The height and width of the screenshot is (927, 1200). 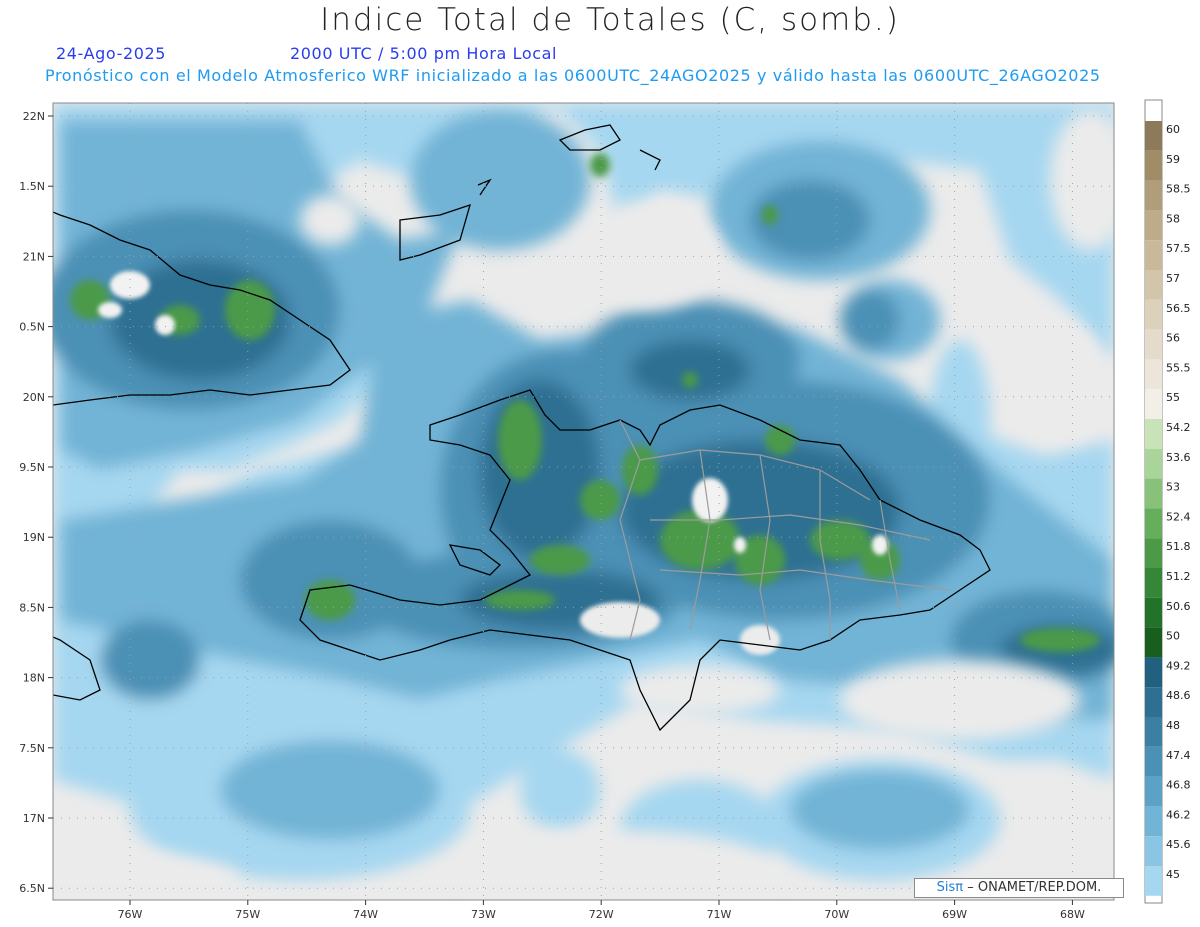 What do you see at coordinates (954, 914) in the screenshot?
I see `lon-label: 69W` at bounding box center [954, 914].